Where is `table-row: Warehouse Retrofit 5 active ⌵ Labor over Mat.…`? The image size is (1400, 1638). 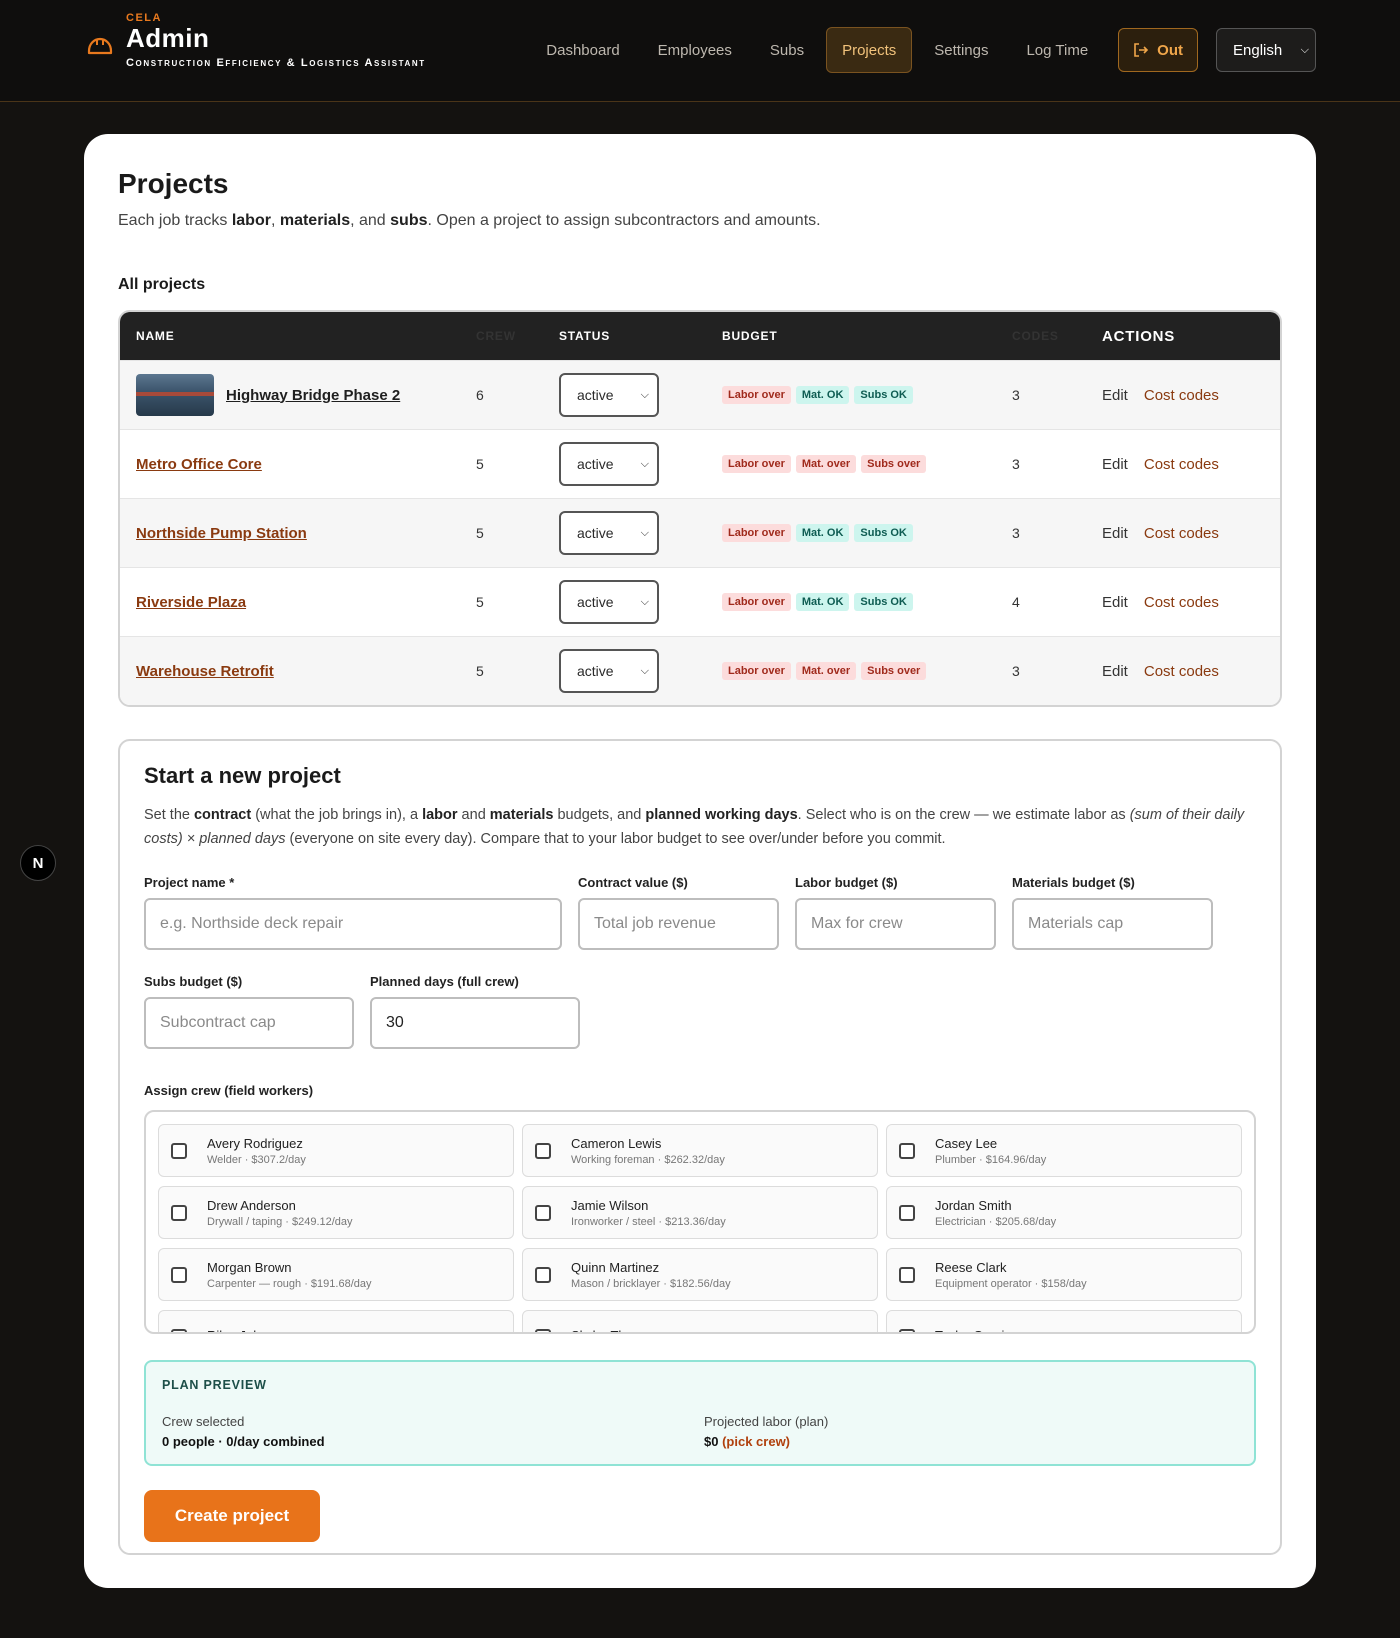 table-row: Warehouse Retrofit 5 active ⌵ Labor over Mat.… is located at coordinates (700, 670).